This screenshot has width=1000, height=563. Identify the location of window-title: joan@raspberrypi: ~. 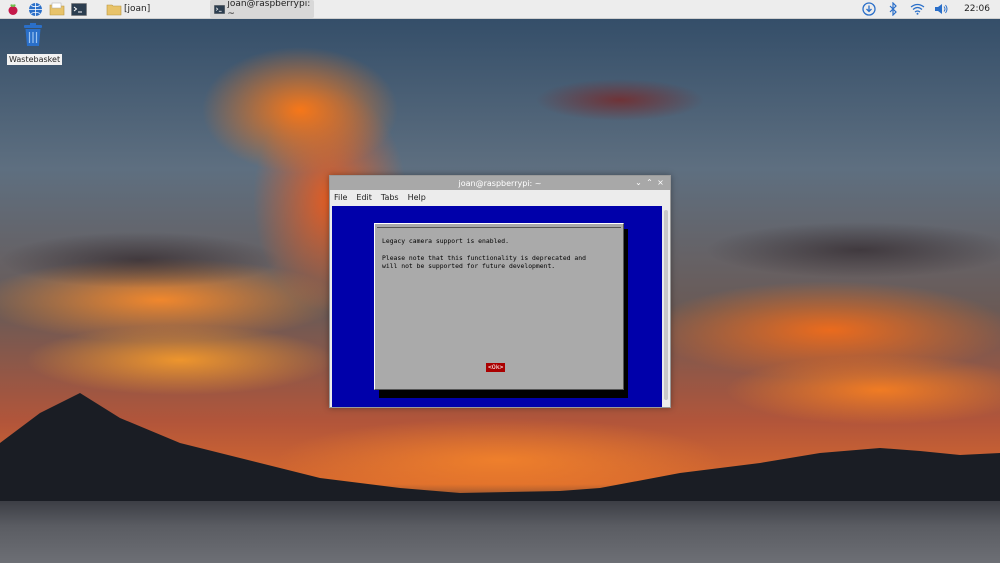
(500, 183).